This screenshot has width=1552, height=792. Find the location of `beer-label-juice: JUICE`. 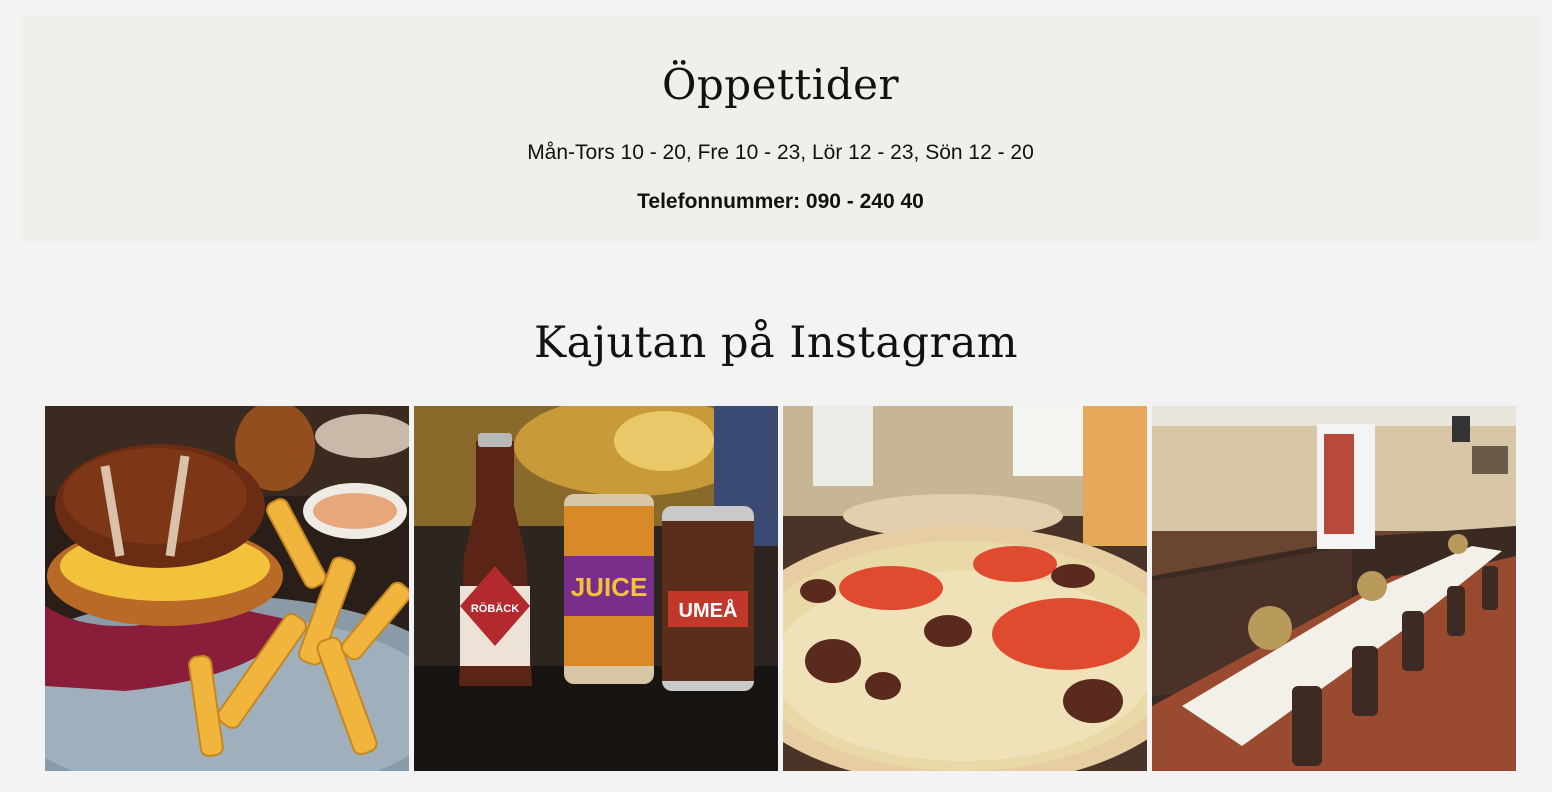

beer-label-juice: JUICE is located at coordinates (609, 587).